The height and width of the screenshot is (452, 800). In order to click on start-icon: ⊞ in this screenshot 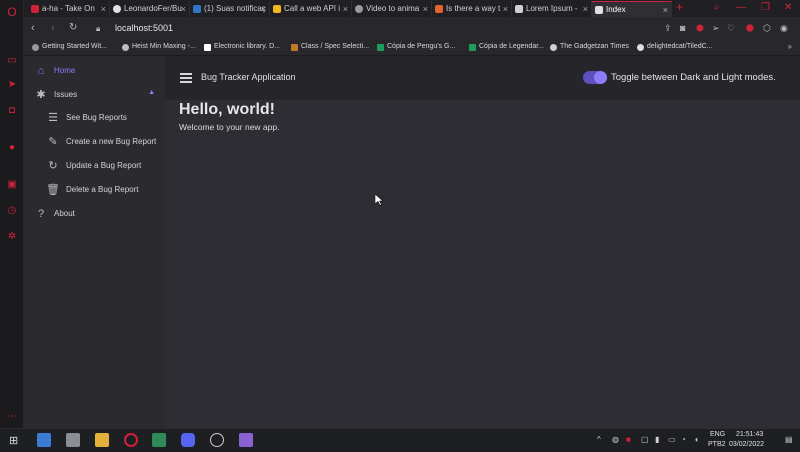, I will do `click(13, 440)`.